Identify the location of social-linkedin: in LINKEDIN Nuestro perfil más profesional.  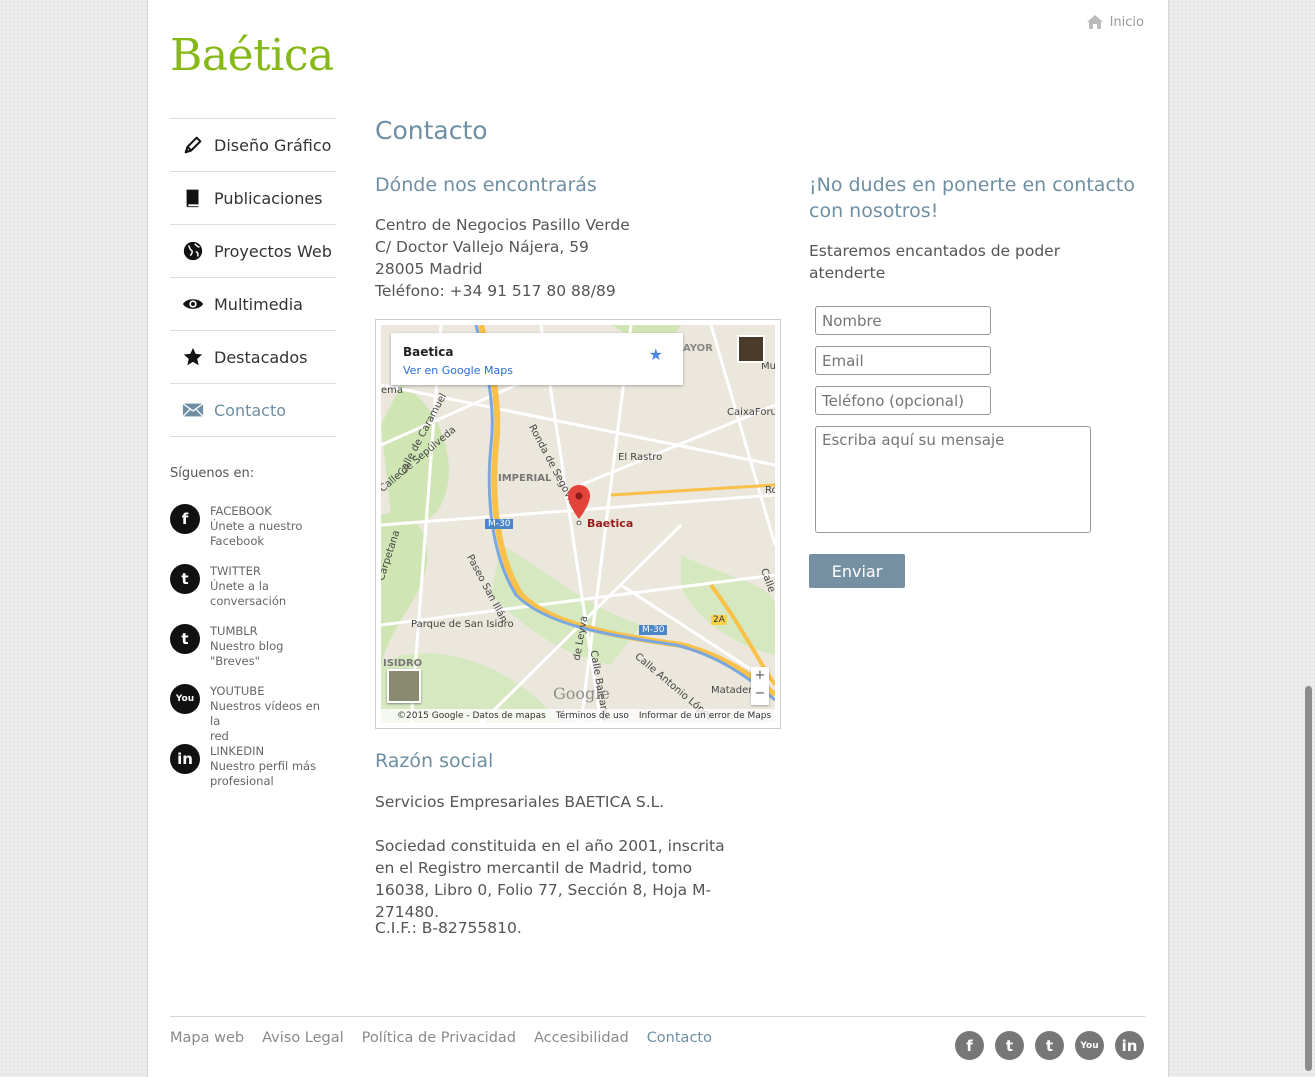
(250, 774).